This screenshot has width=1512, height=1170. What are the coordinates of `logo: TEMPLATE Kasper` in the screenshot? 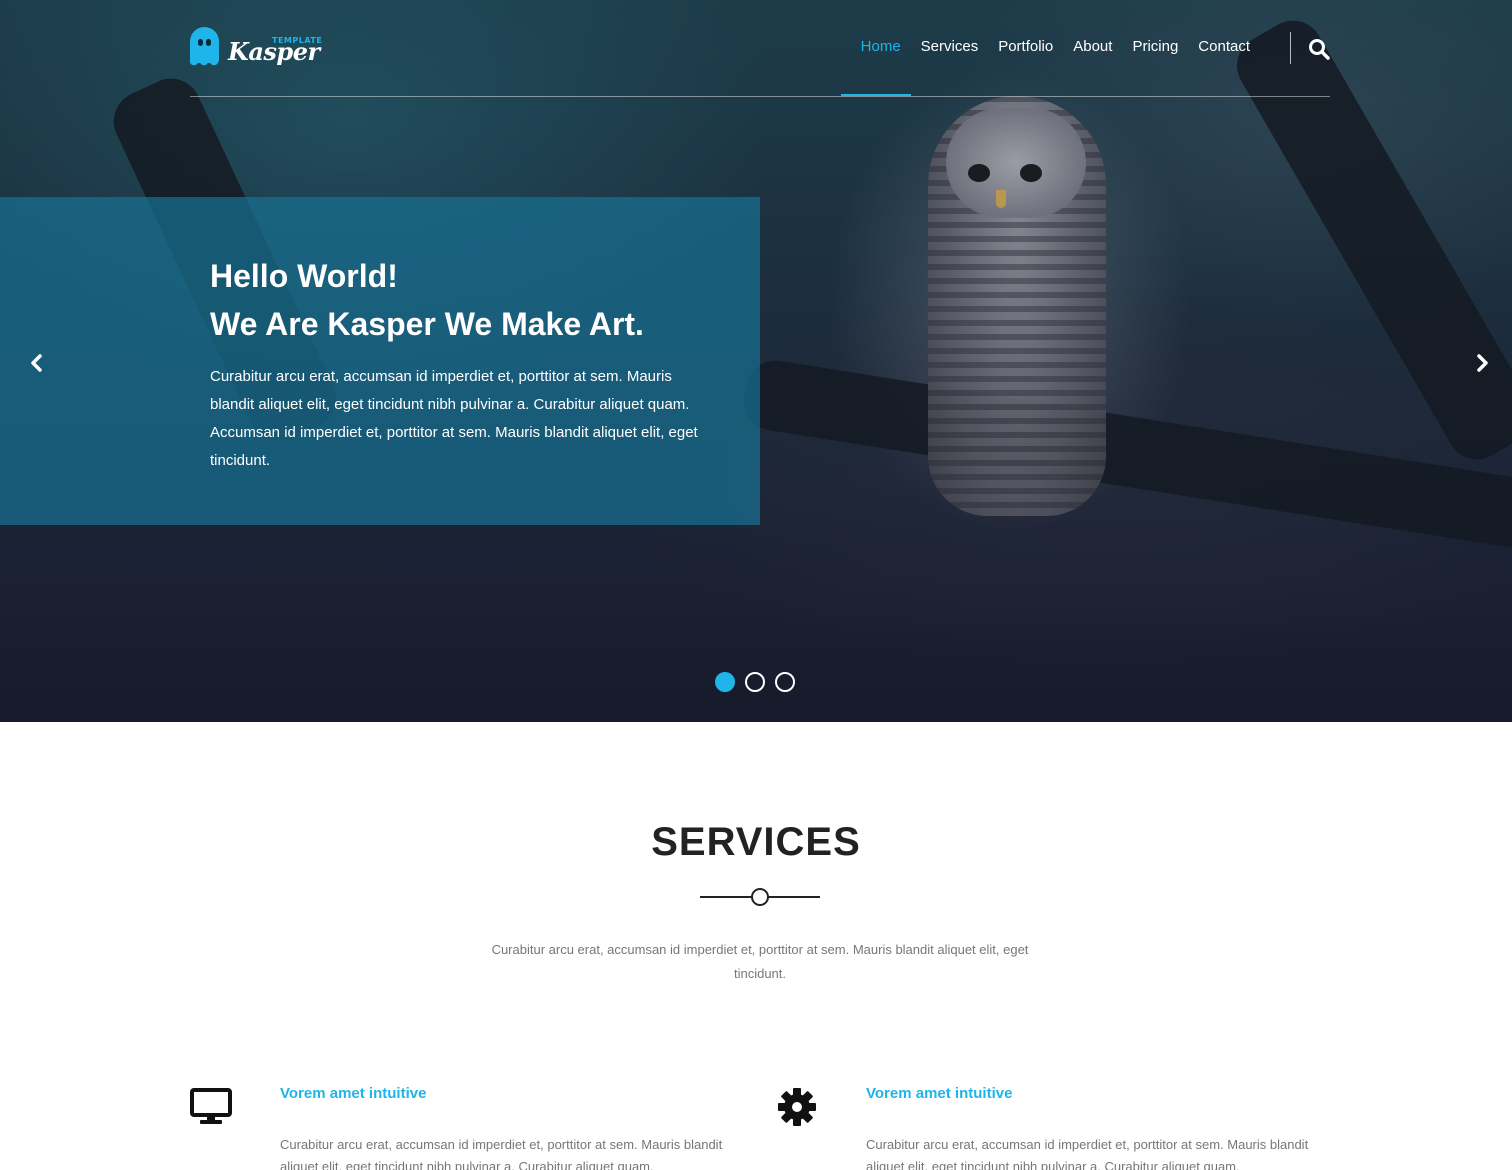 It's located at (260, 48).